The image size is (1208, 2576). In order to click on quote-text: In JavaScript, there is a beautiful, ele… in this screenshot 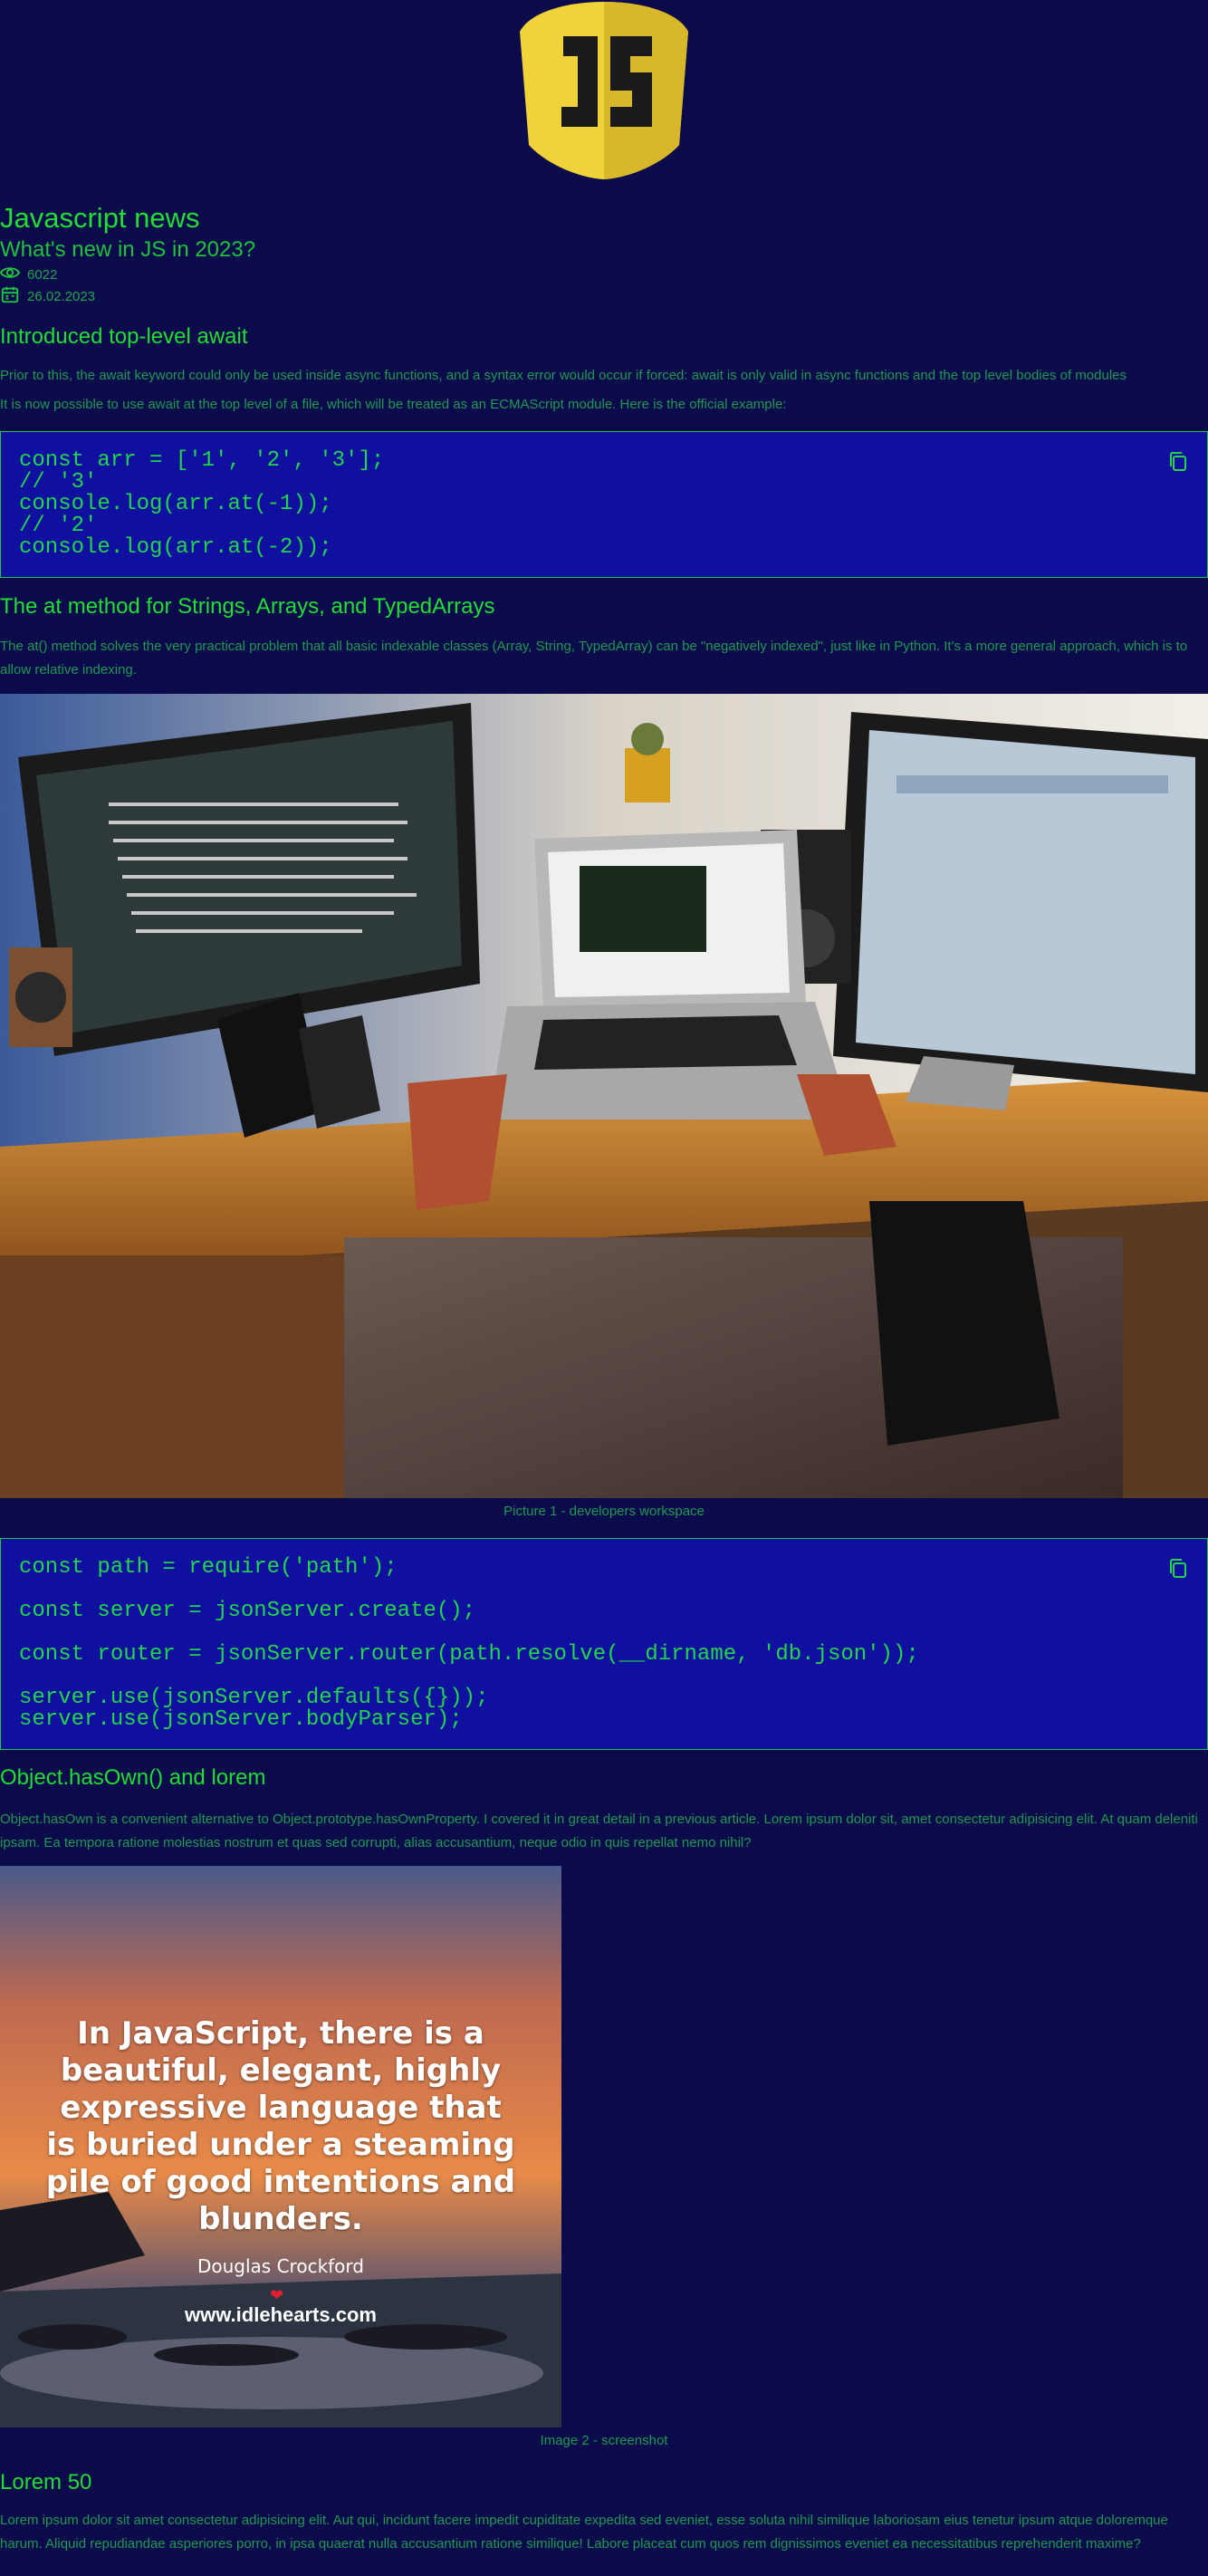, I will do `click(280, 2126)`.